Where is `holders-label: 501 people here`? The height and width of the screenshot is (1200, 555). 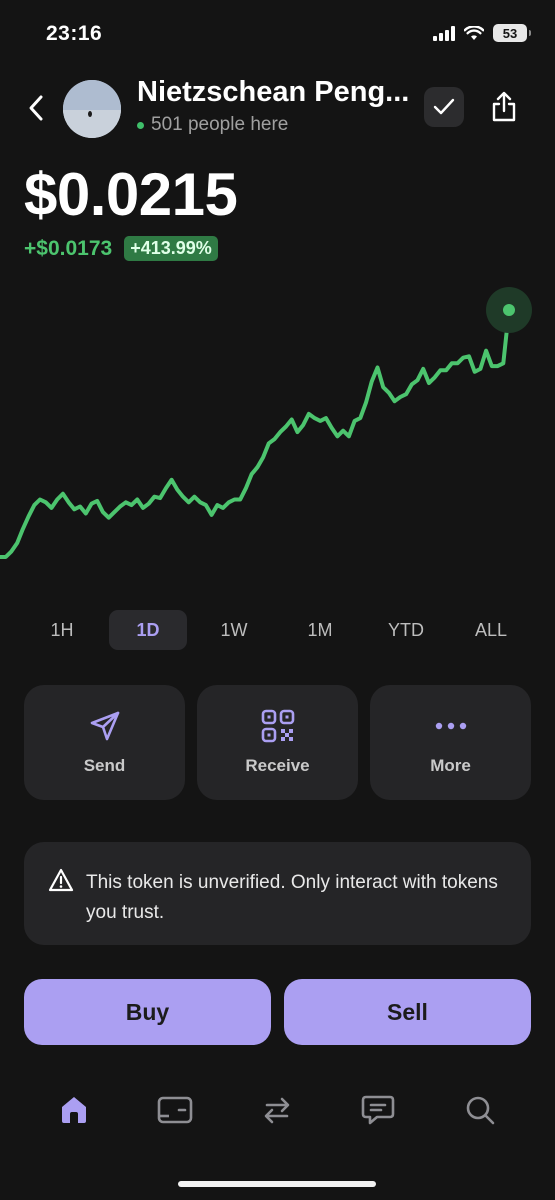
holders-label: 501 people here is located at coordinates (220, 124).